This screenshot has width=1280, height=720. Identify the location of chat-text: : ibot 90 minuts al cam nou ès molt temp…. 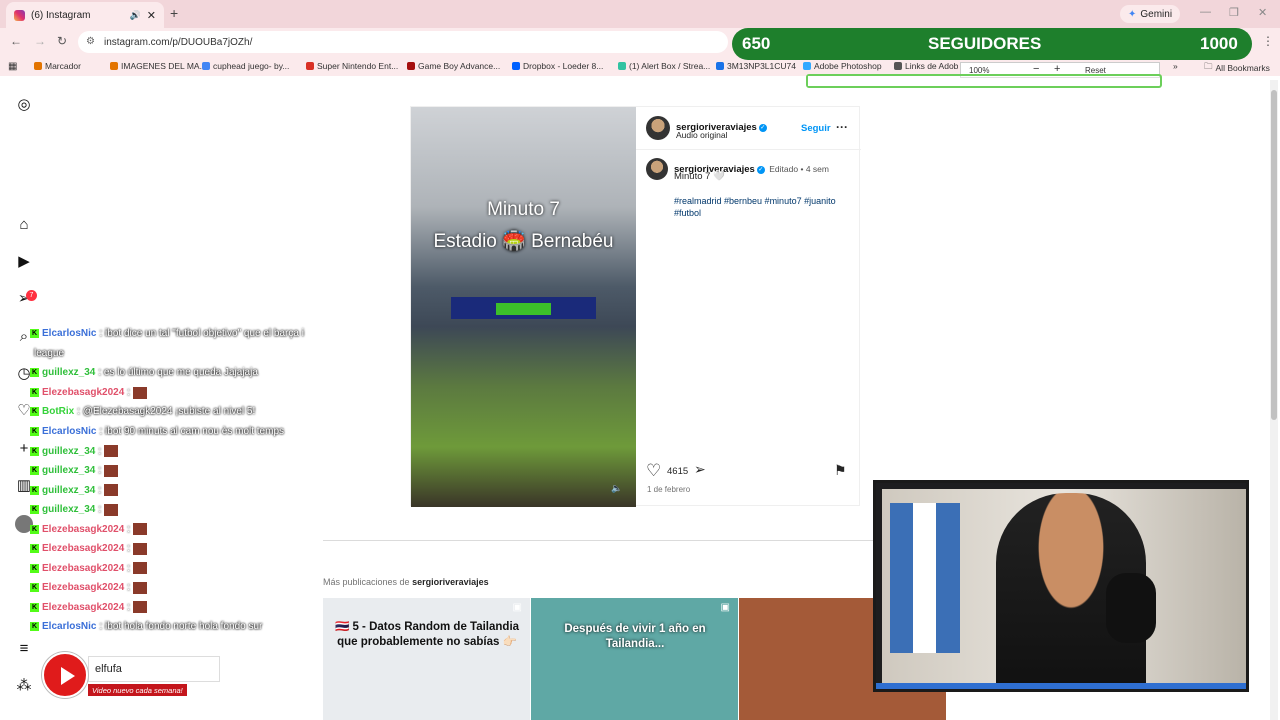
(192, 431).